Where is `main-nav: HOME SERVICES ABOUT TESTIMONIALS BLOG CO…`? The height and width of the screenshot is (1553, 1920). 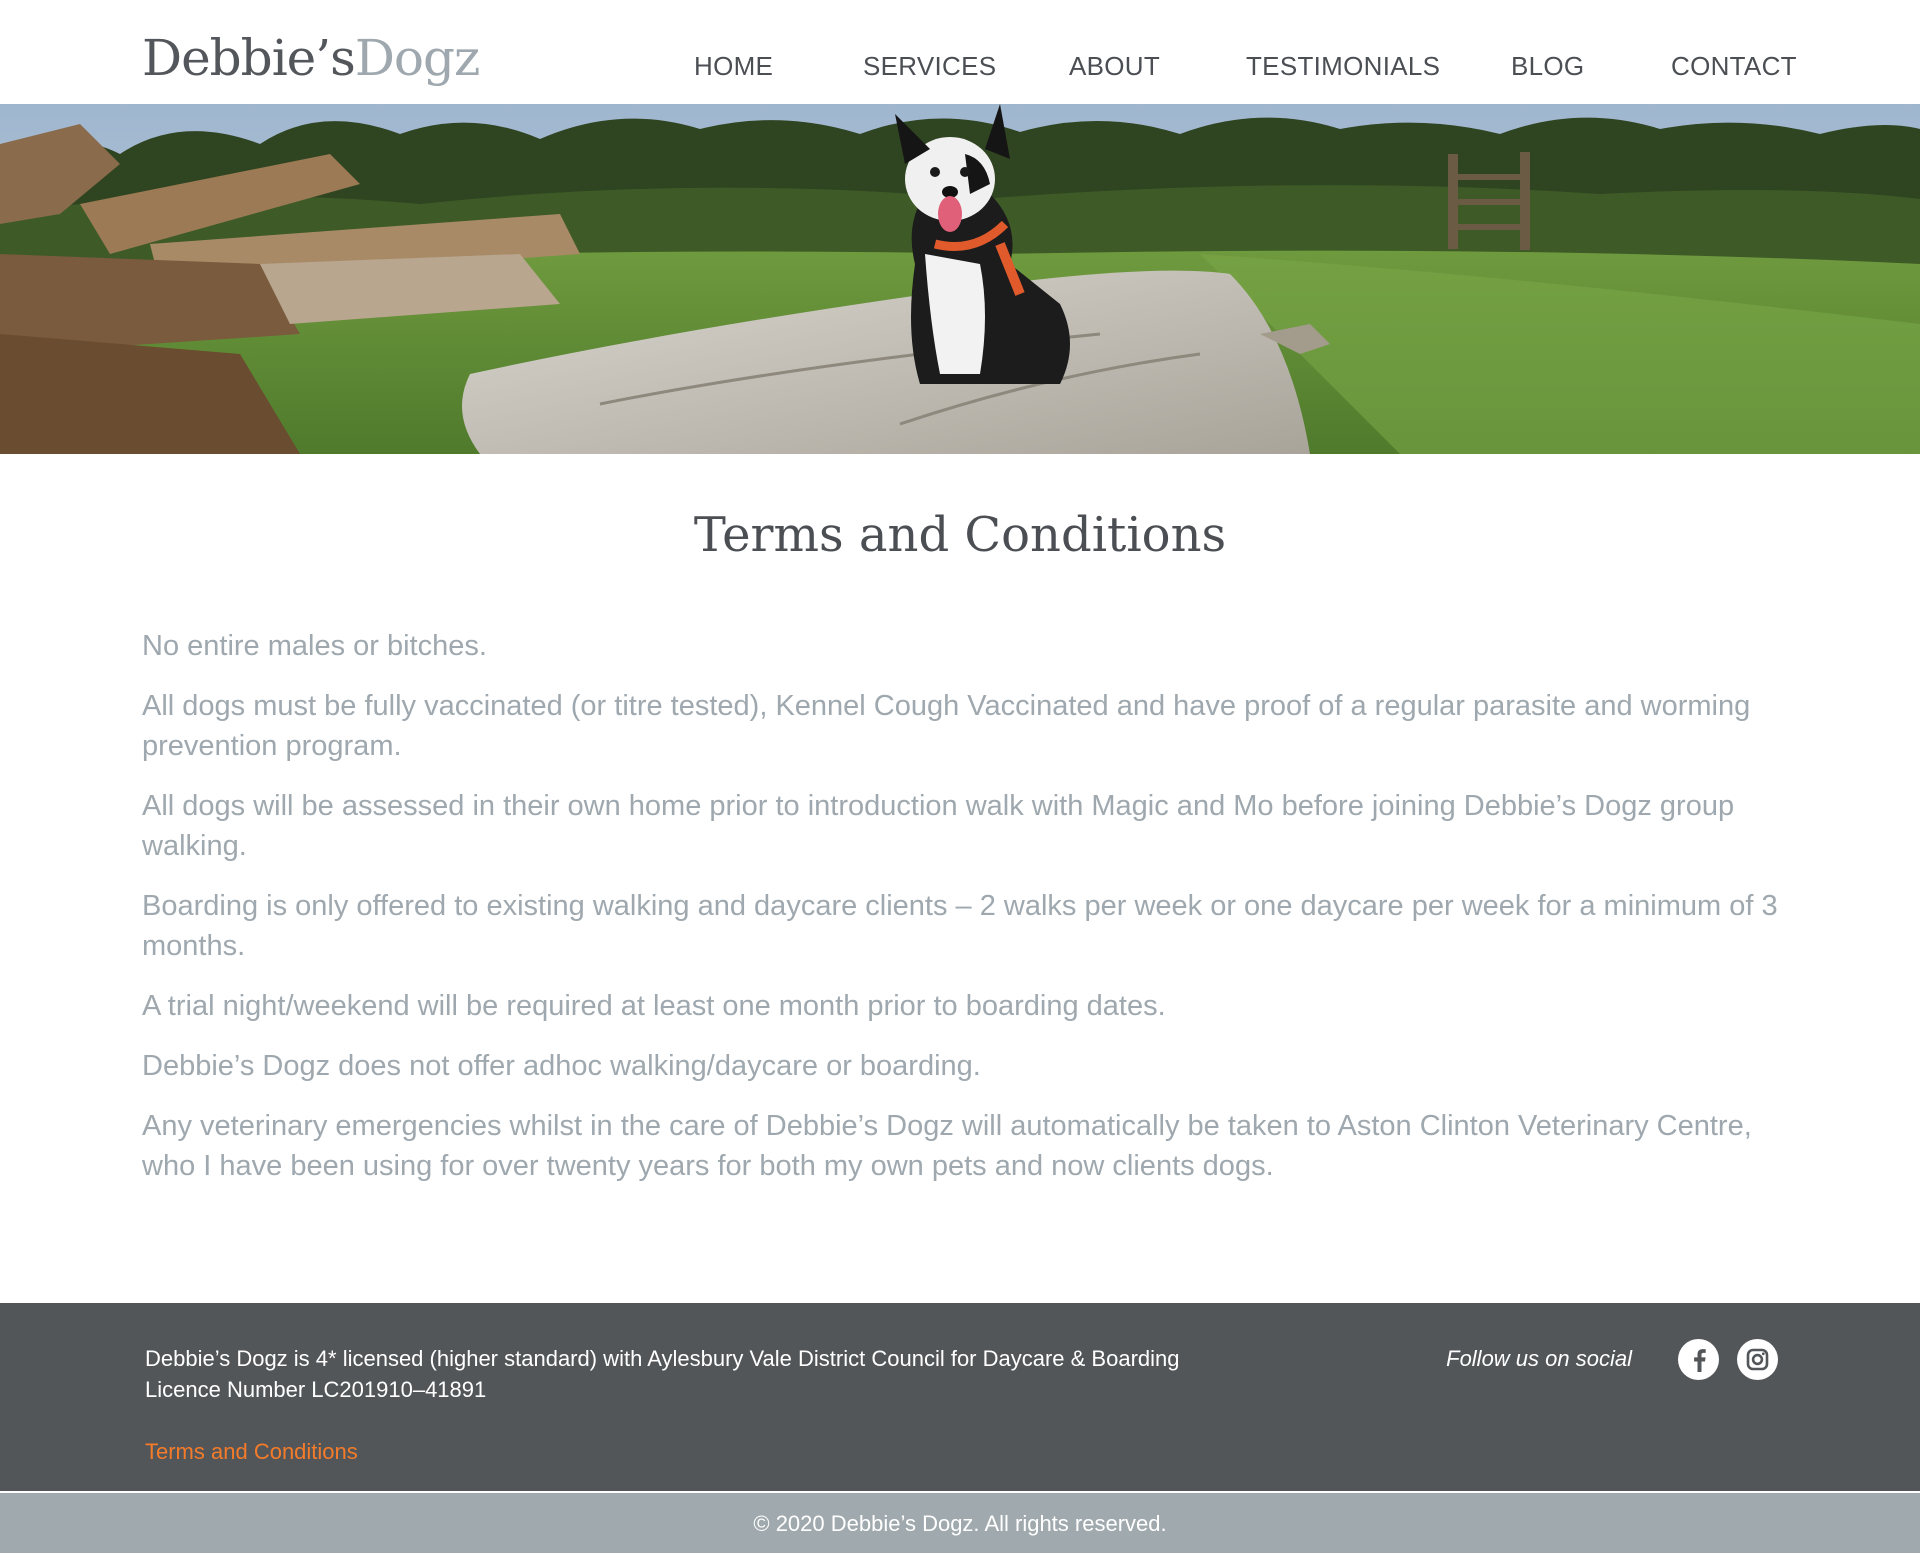 main-nav: HOME SERVICES ABOUT TESTIMONIALS BLOG CO… is located at coordinates (960, 66).